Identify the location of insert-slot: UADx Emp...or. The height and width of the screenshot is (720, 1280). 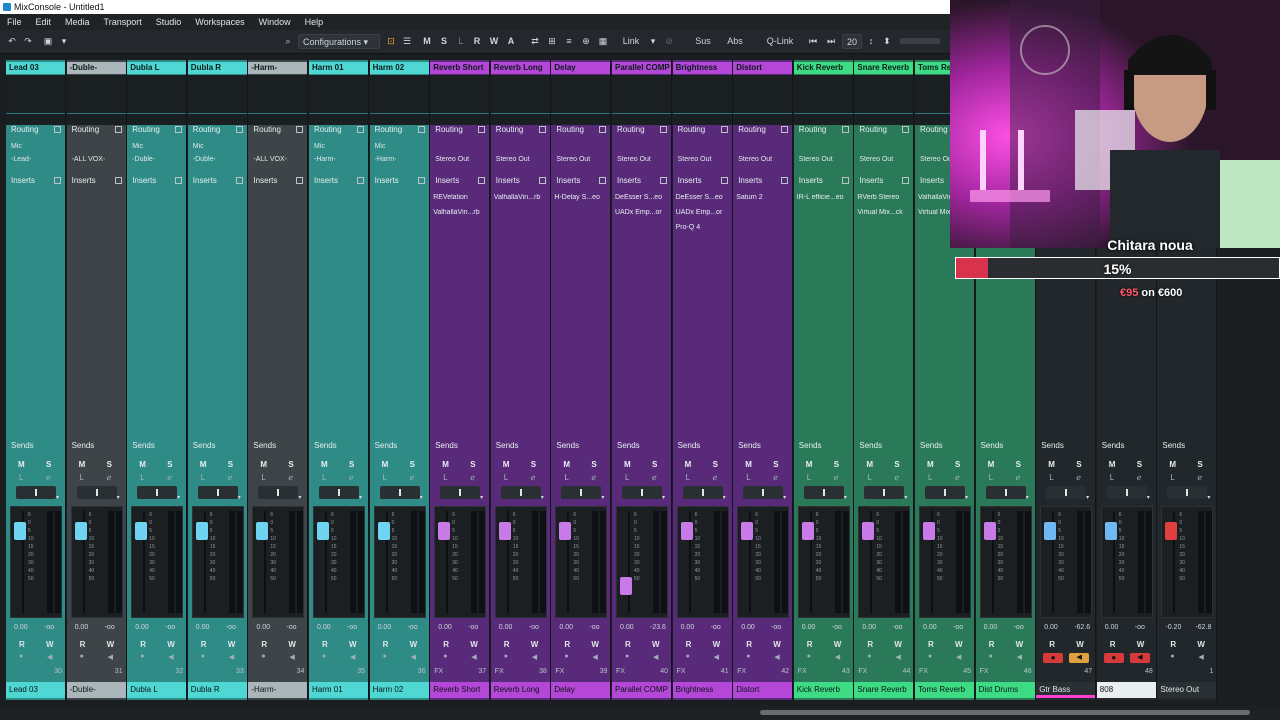
(642, 212).